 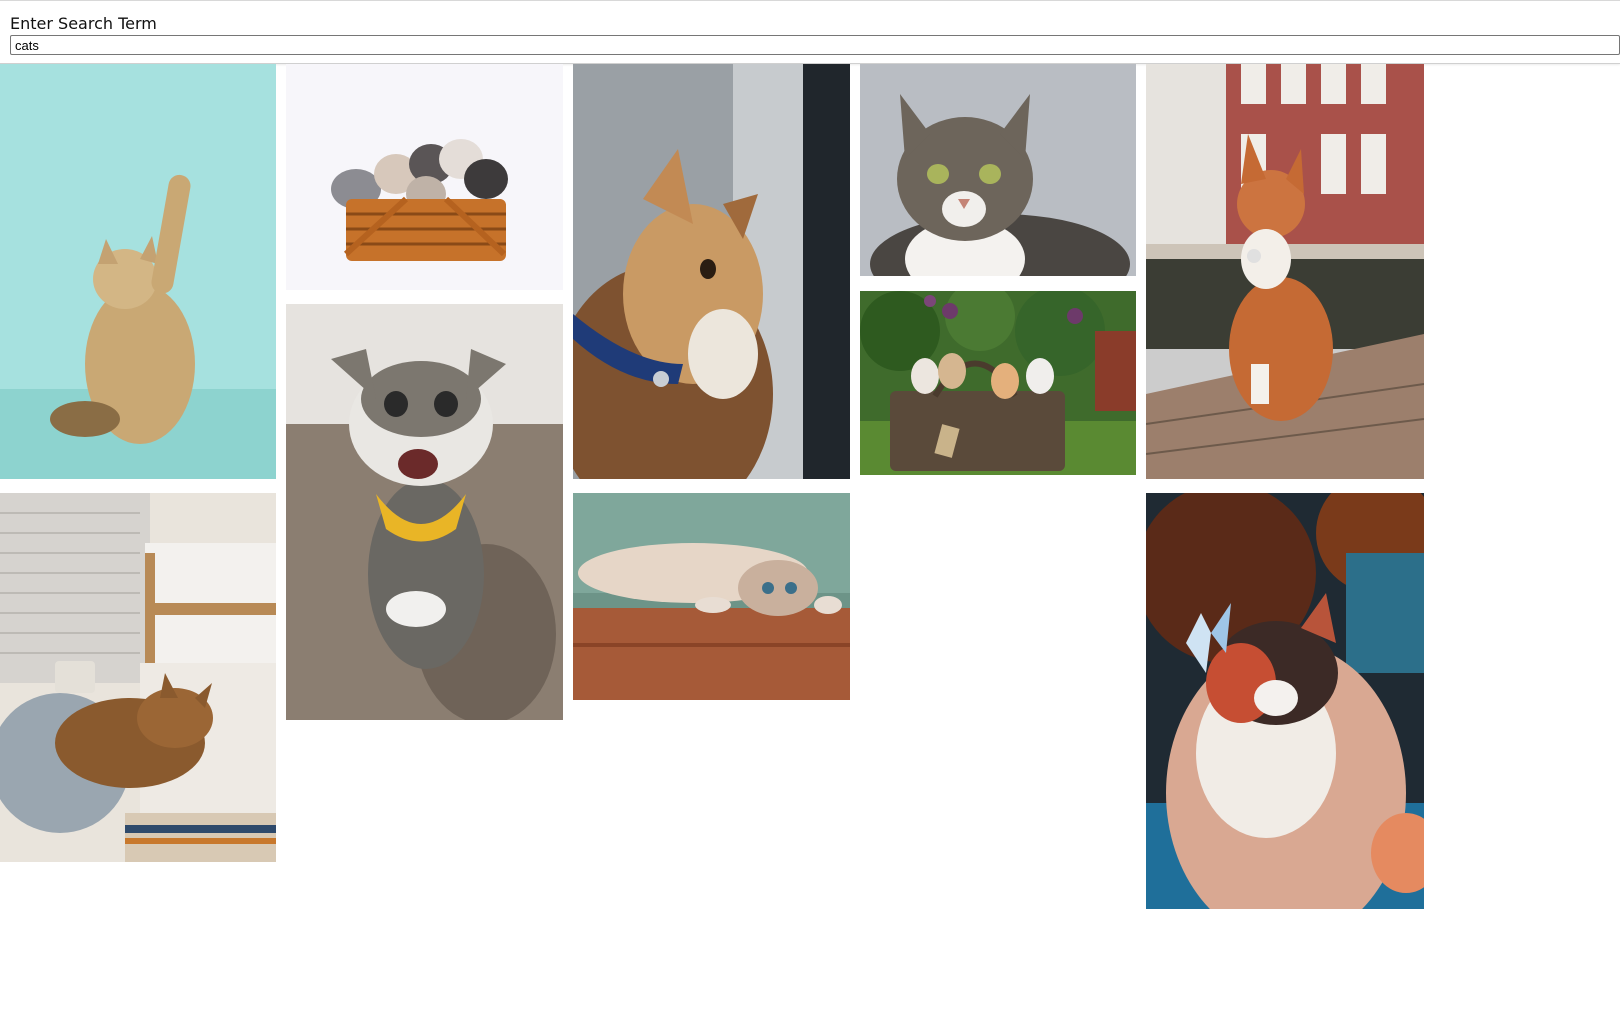 I want to click on search-input, so click(x=815, y=45).